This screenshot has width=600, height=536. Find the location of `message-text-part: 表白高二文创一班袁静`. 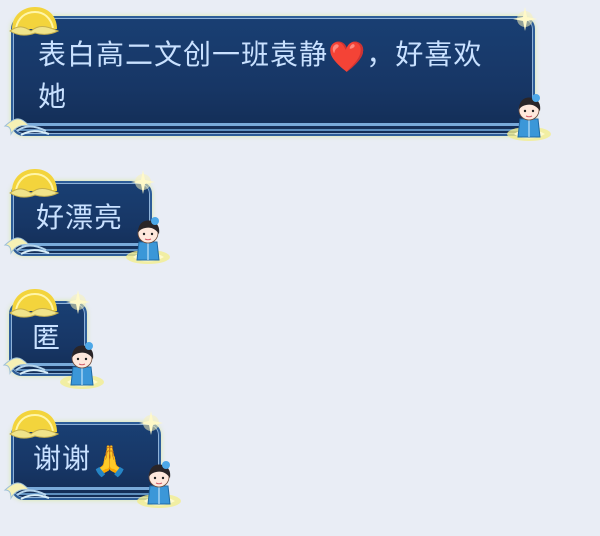

message-text-part: 表白高二文创一班袁静 is located at coordinates (183, 54).